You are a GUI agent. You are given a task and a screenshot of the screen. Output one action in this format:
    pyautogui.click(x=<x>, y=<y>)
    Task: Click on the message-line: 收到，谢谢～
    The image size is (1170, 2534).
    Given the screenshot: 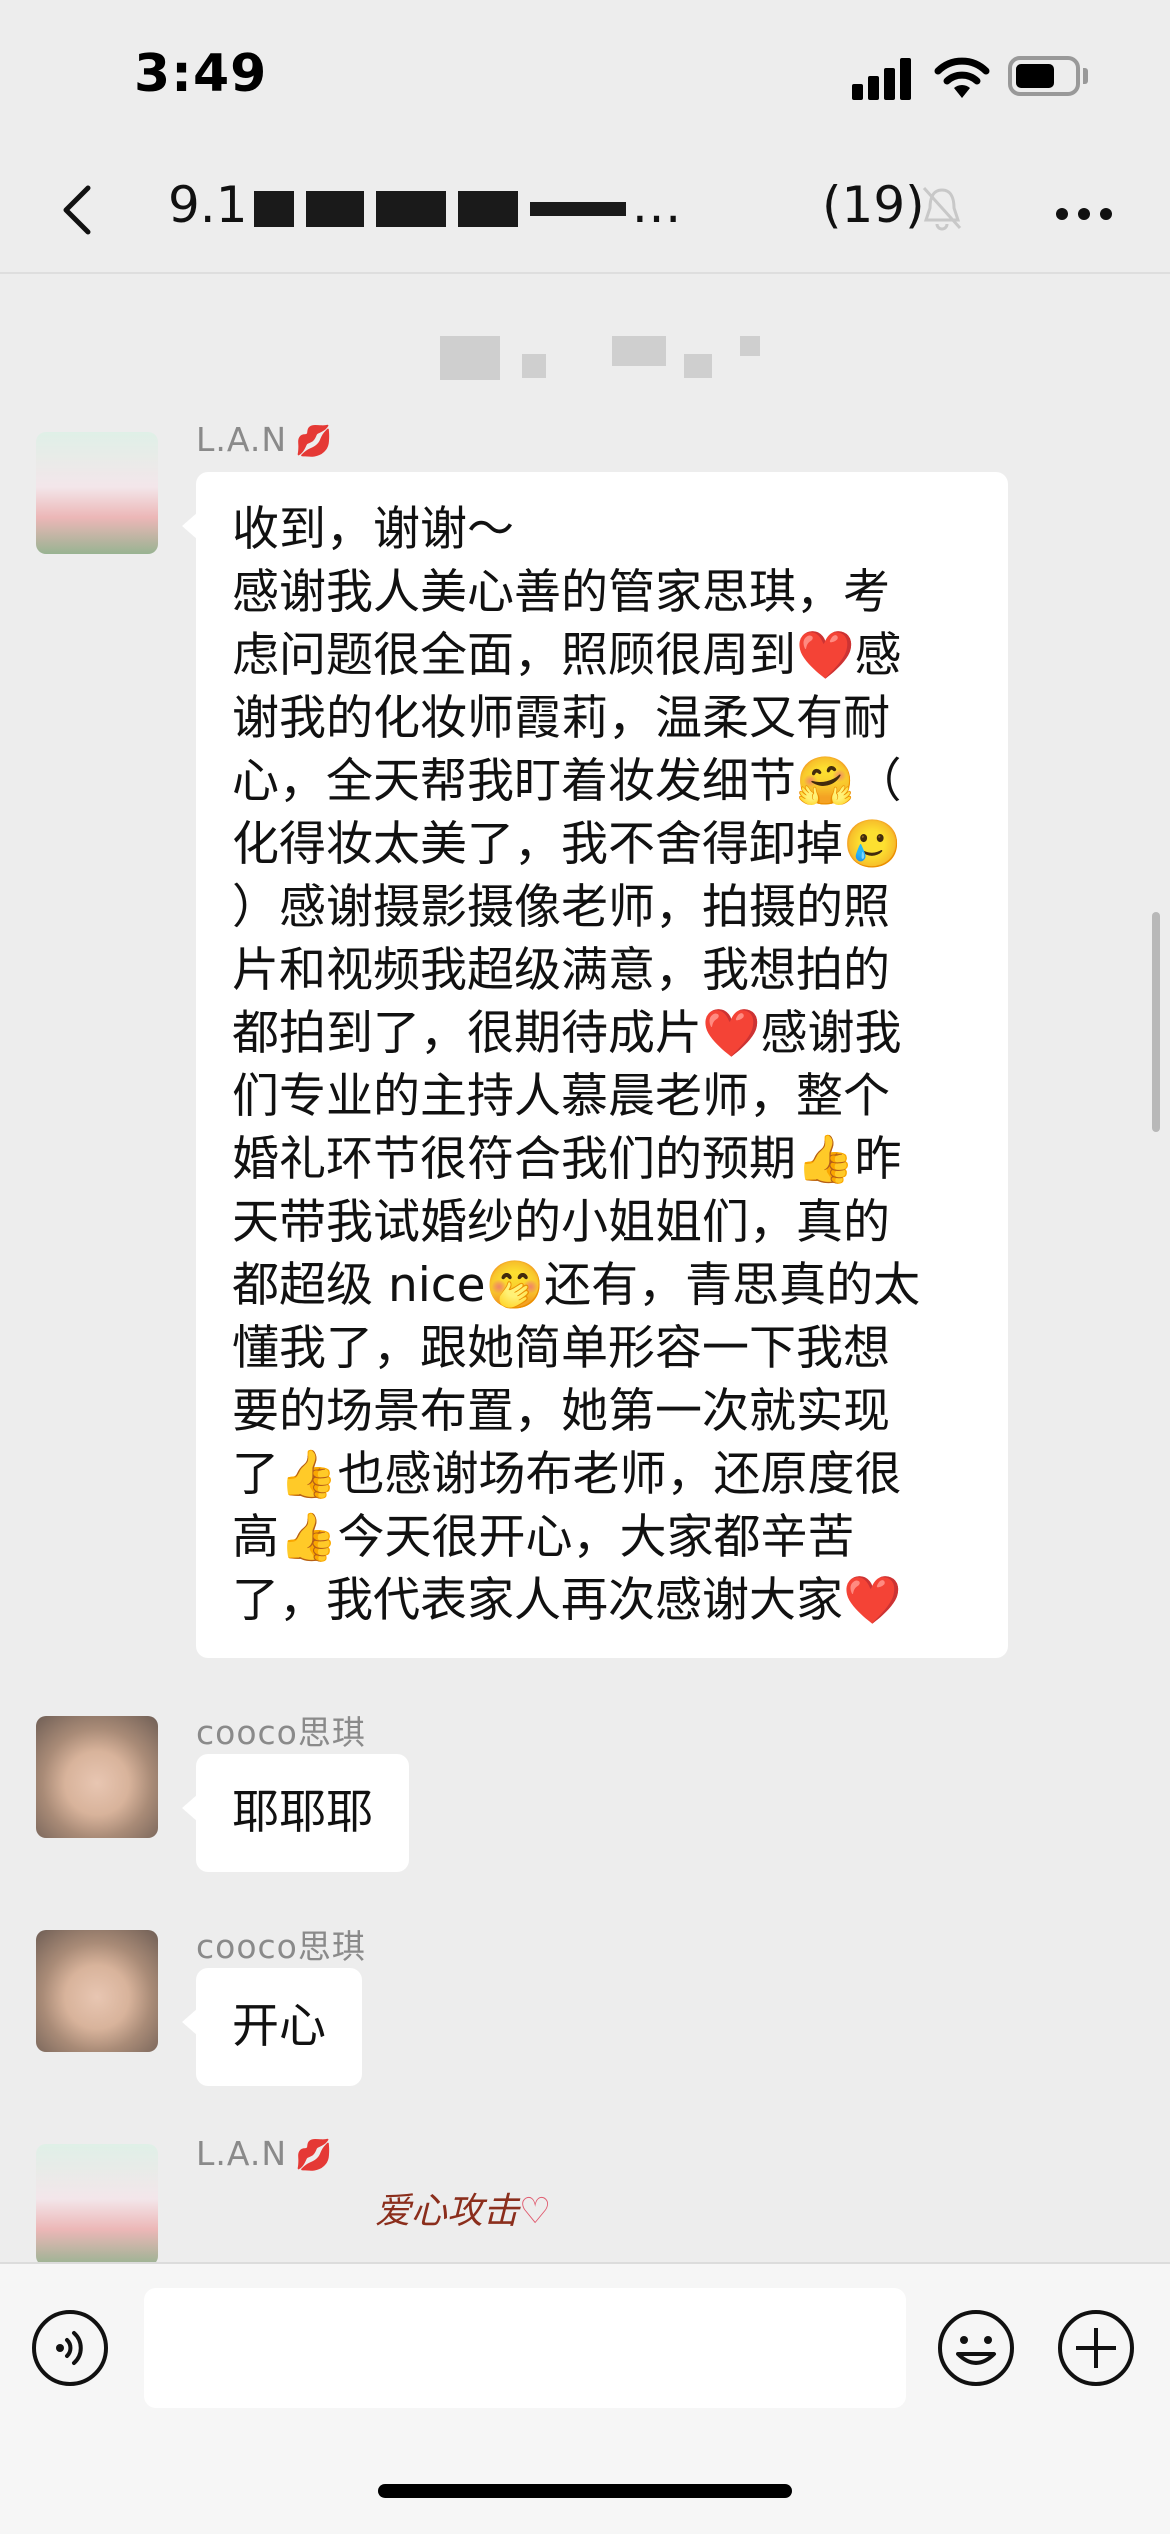 What is the action you would take?
    pyautogui.click(x=373, y=529)
    